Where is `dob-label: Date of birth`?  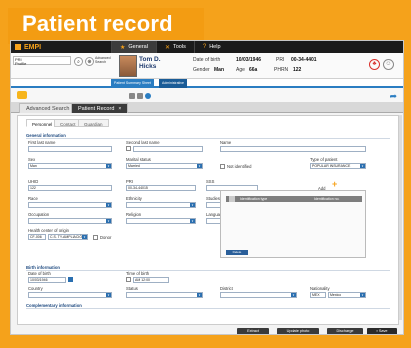 dob-label: Date of birth is located at coordinates (207, 60).